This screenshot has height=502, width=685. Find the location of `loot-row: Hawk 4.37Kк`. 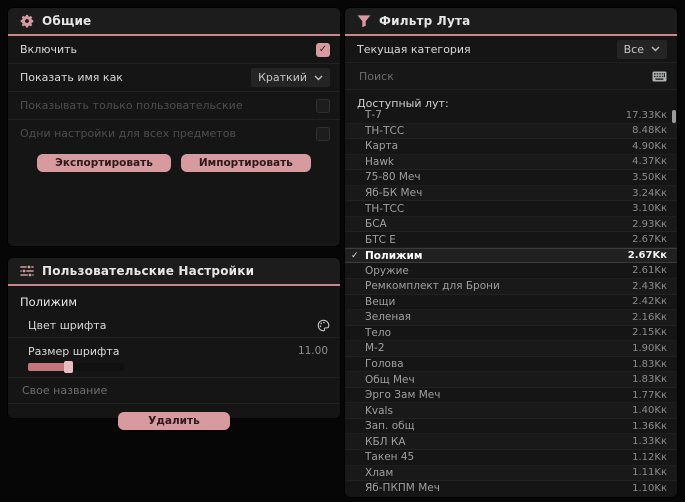

loot-row: Hawk 4.37Kк is located at coordinates (511, 163).